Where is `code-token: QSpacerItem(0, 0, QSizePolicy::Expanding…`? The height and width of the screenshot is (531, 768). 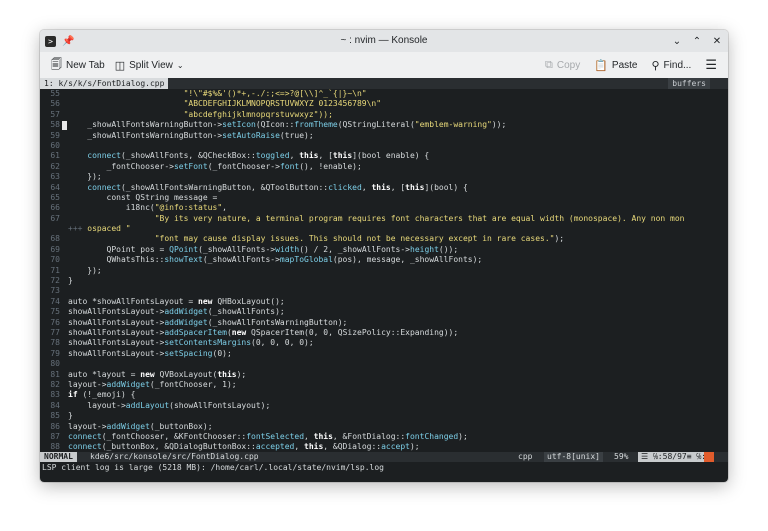
code-token: QSpacerItem(0, 0, QSizePolicy::Expanding… is located at coordinates (352, 332).